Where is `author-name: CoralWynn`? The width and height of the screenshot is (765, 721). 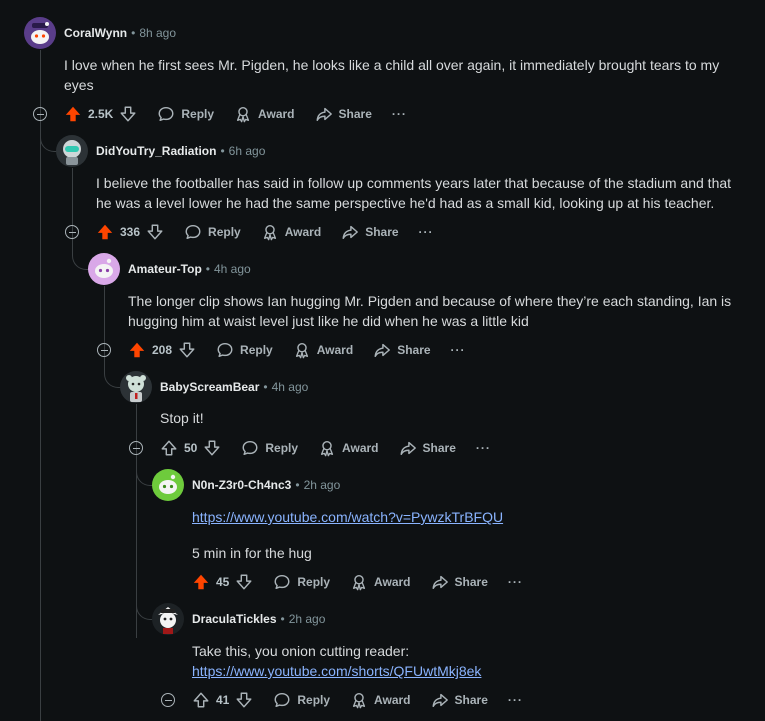
author-name: CoralWynn is located at coordinates (95, 33).